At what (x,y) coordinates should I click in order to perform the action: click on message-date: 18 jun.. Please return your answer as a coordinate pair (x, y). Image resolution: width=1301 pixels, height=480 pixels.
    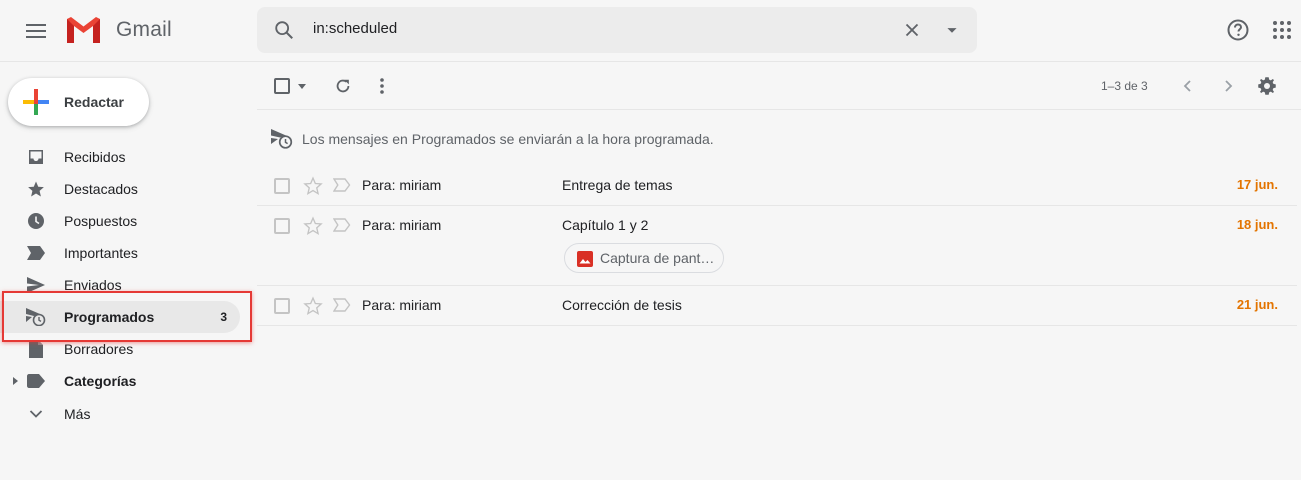
    Looking at the image, I should click on (1257, 224).